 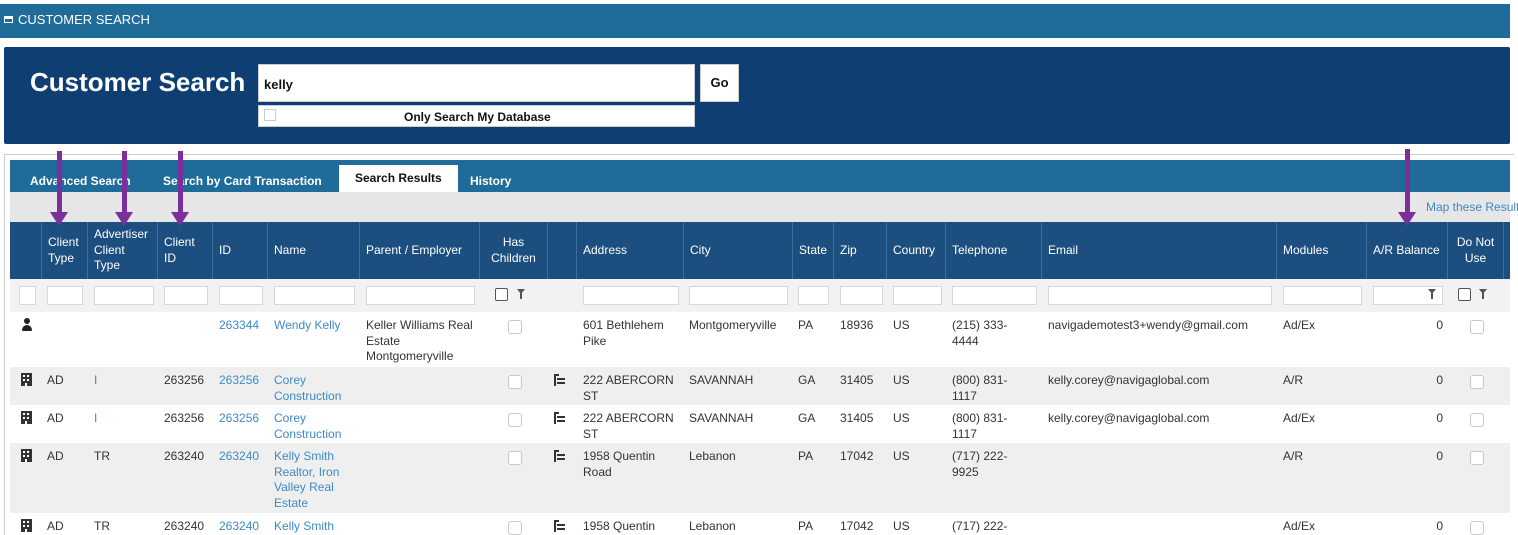 What do you see at coordinates (901, 526) in the screenshot?
I see `cell-country: US` at bounding box center [901, 526].